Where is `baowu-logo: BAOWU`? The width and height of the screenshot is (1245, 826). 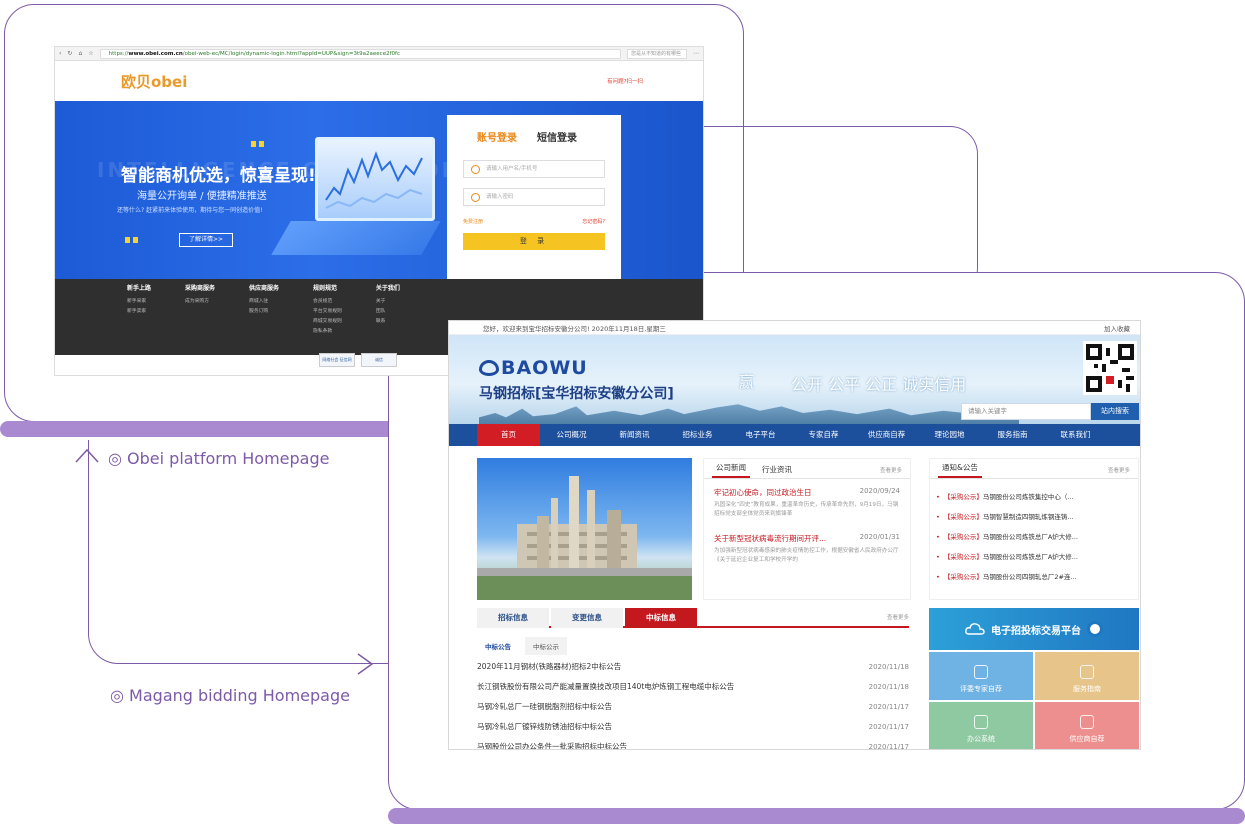 baowu-logo: BAOWU is located at coordinates (533, 368).